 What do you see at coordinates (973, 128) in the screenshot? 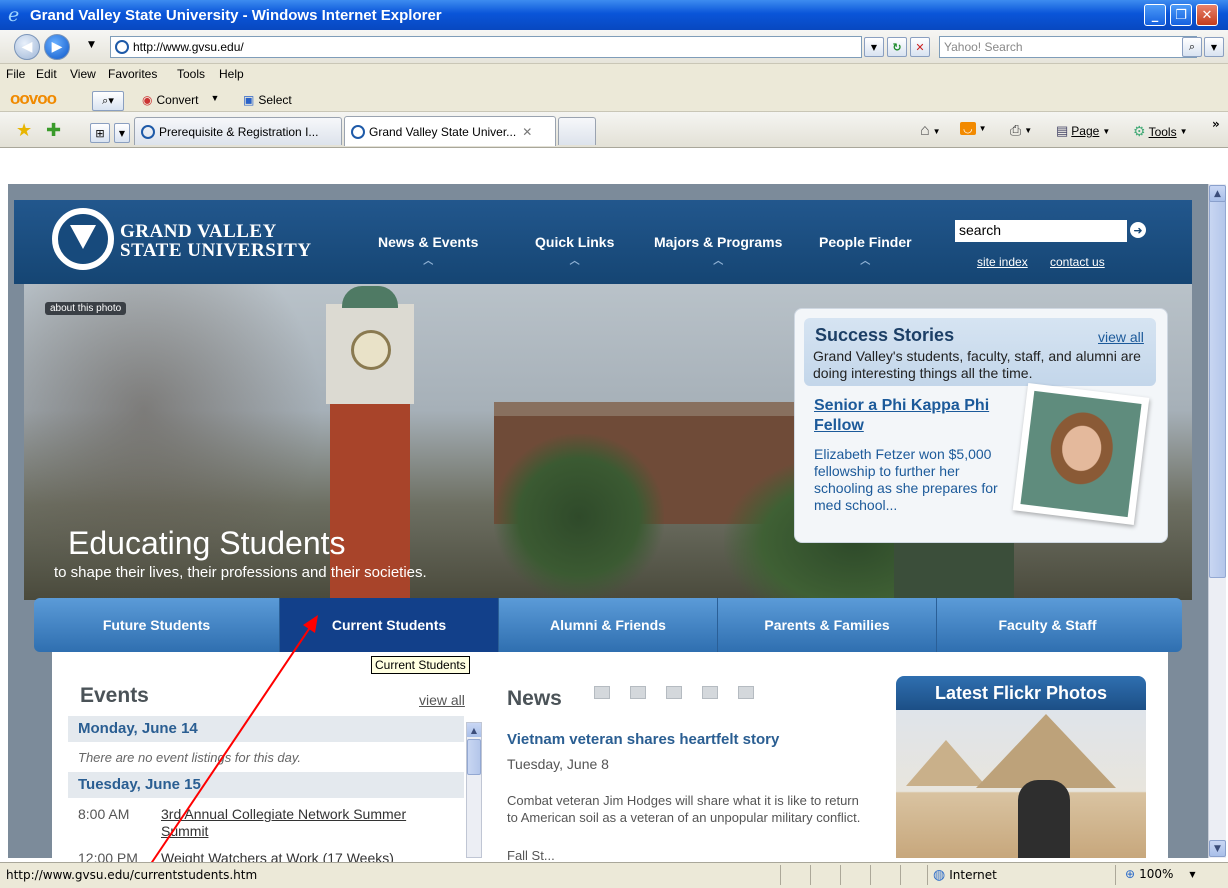
I see `feeds-button: ◡ ▼` at bounding box center [973, 128].